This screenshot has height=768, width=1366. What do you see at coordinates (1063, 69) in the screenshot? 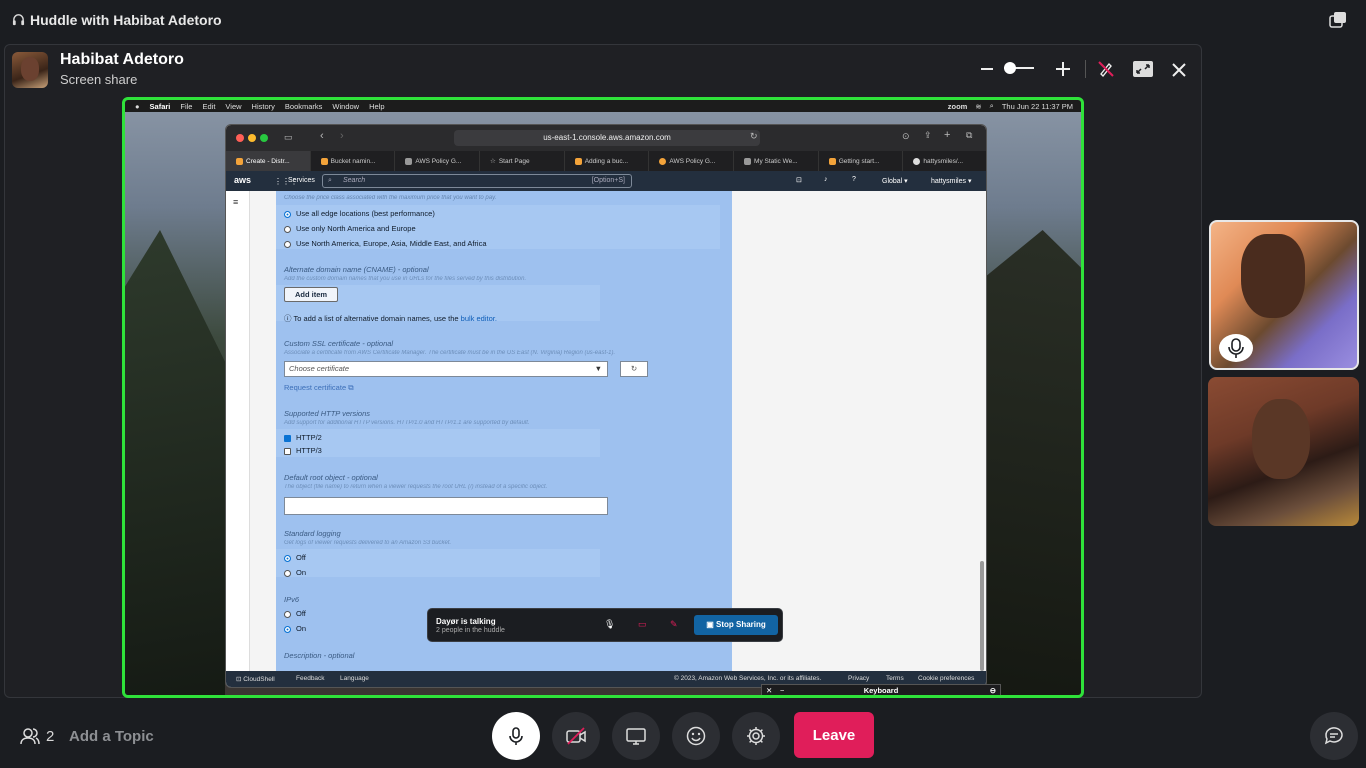
I see `zoom-in-icon` at bounding box center [1063, 69].